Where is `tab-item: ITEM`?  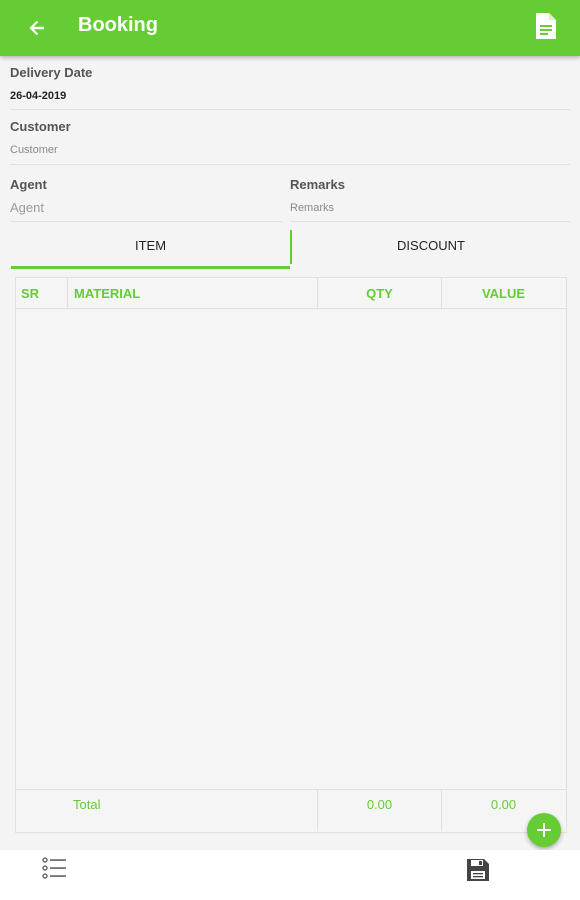
tab-item: ITEM is located at coordinates (150, 248).